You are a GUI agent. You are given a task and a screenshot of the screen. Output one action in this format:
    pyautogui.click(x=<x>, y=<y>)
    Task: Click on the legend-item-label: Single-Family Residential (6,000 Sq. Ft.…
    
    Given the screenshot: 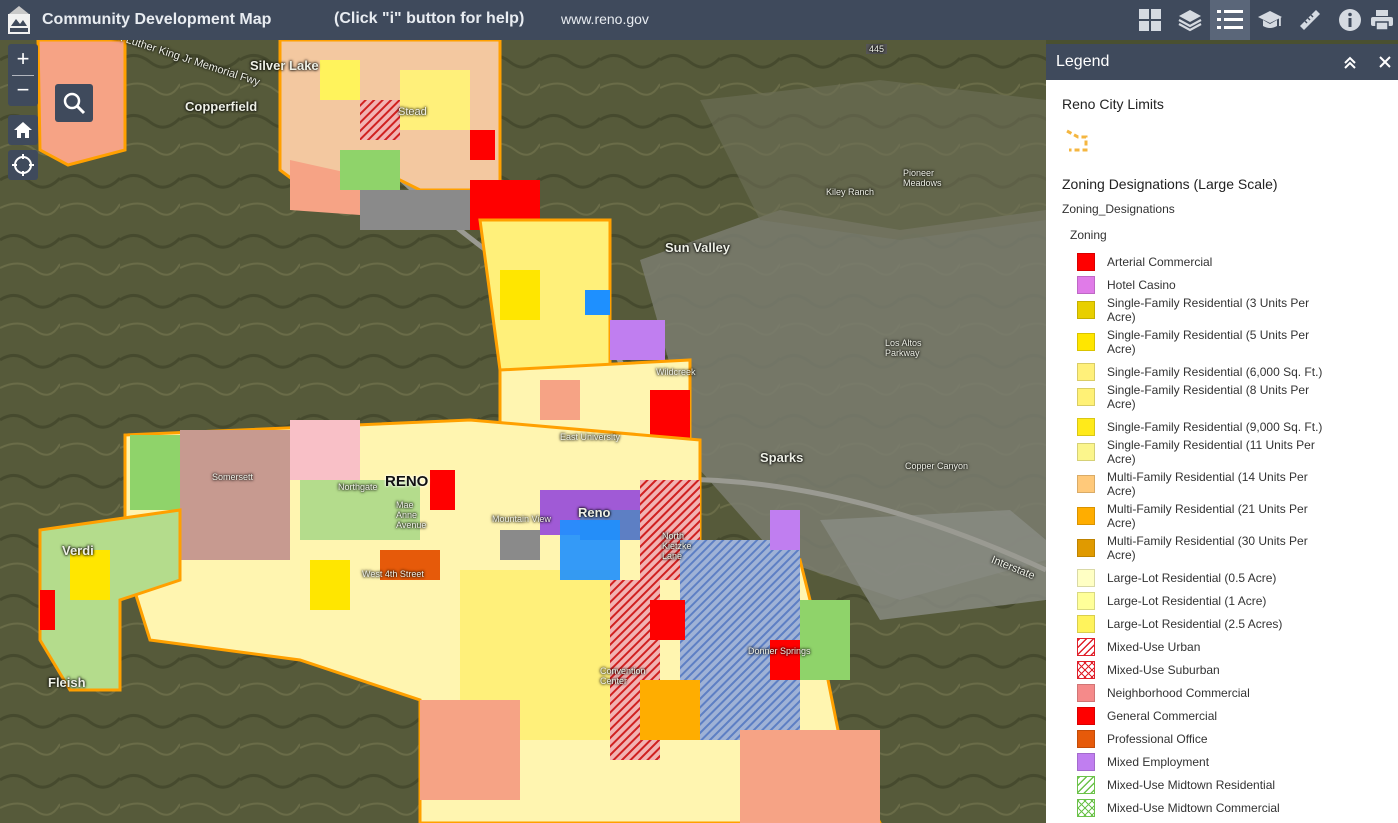 What is the action you would take?
    pyautogui.click(x=1215, y=372)
    